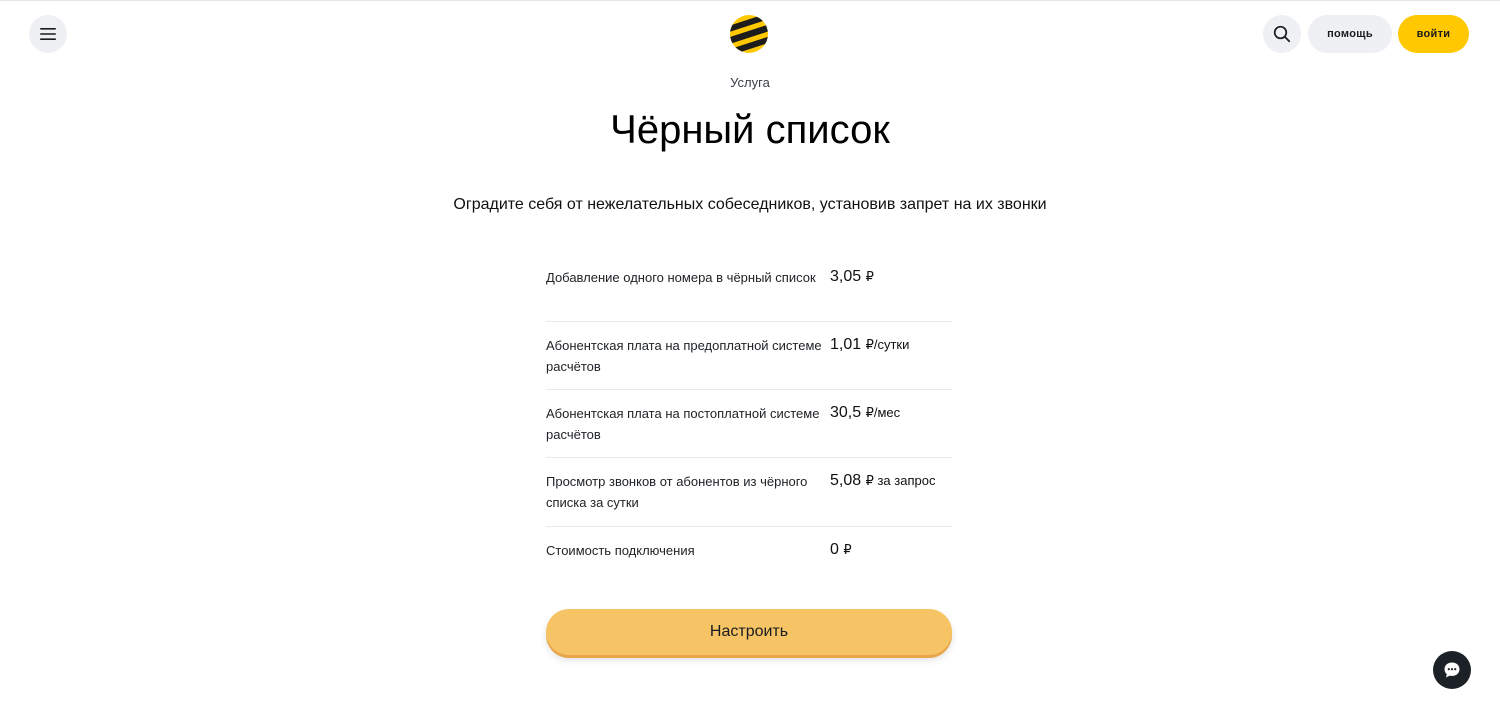 This screenshot has width=1500, height=701. I want to click on tariff-unit: ₽ за запрос, so click(900, 480).